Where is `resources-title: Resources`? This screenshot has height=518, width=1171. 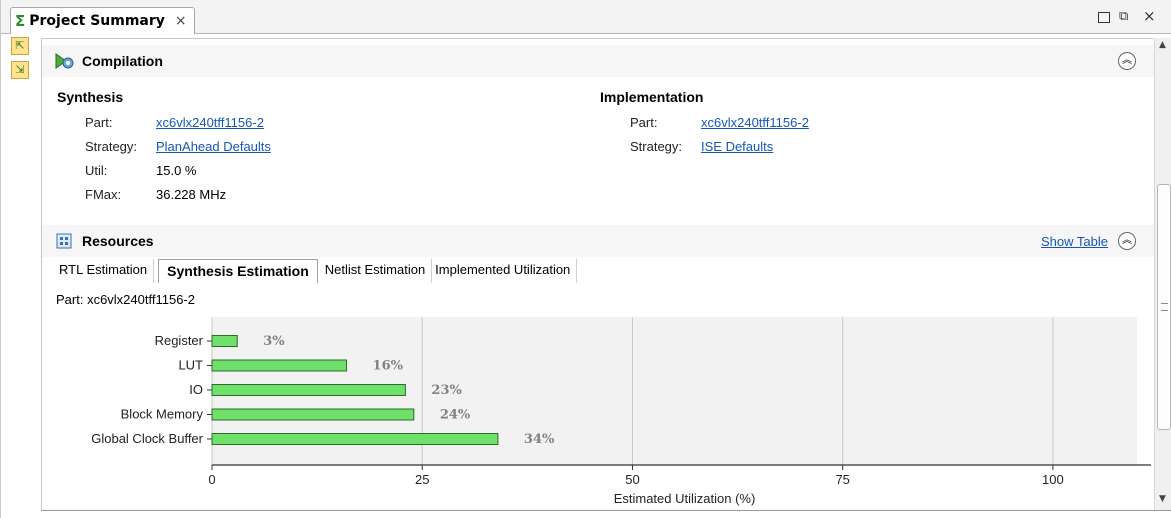
resources-title: Resources is located at coordinates (118, 241).